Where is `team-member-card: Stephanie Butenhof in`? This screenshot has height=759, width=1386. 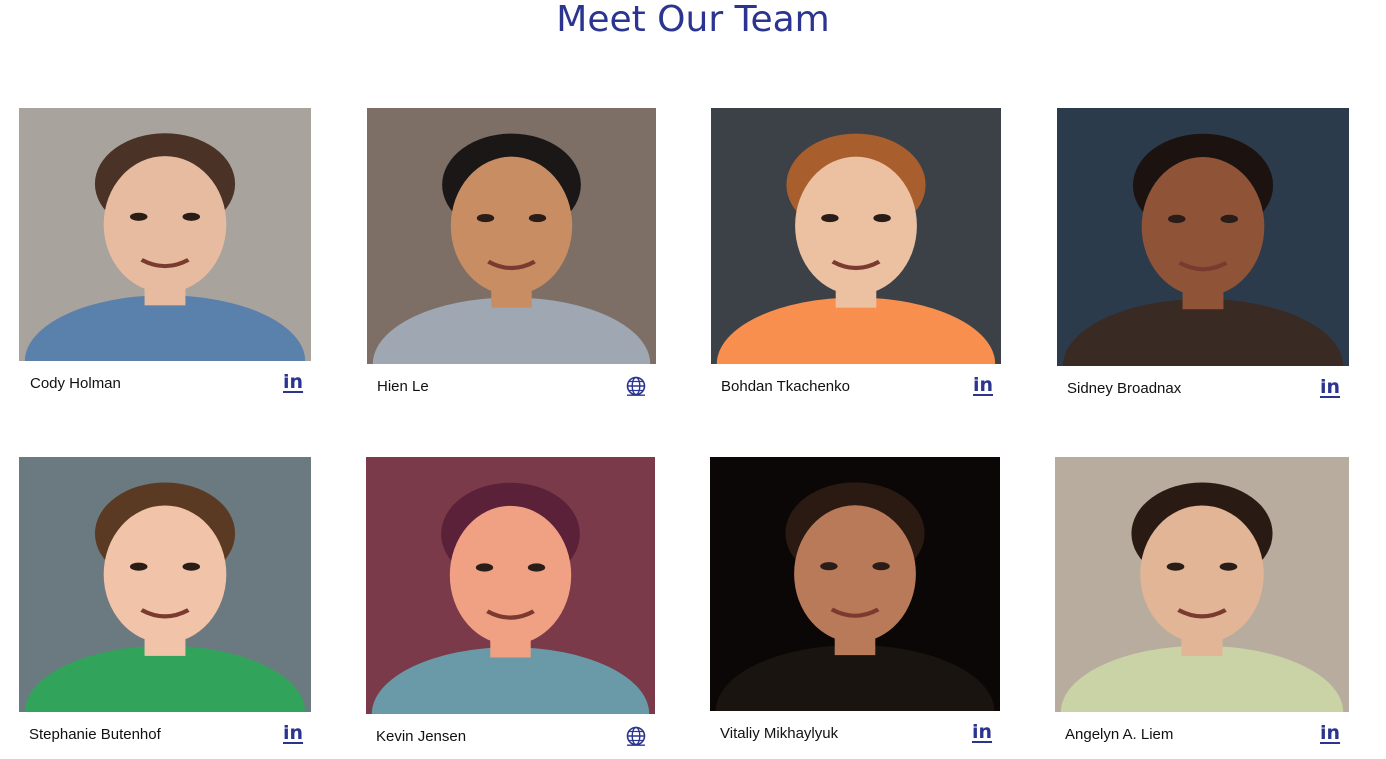
team-member-card: Stephanie Butenhof in is located at coordinates (165, 603).